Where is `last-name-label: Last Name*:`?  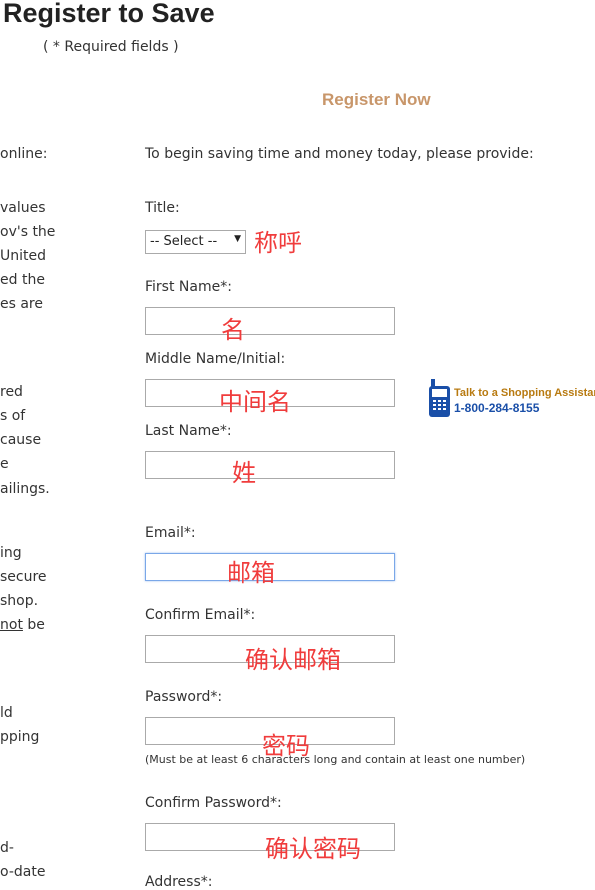 last-name-label: Last Name*: is located at coordinates (188, 431).